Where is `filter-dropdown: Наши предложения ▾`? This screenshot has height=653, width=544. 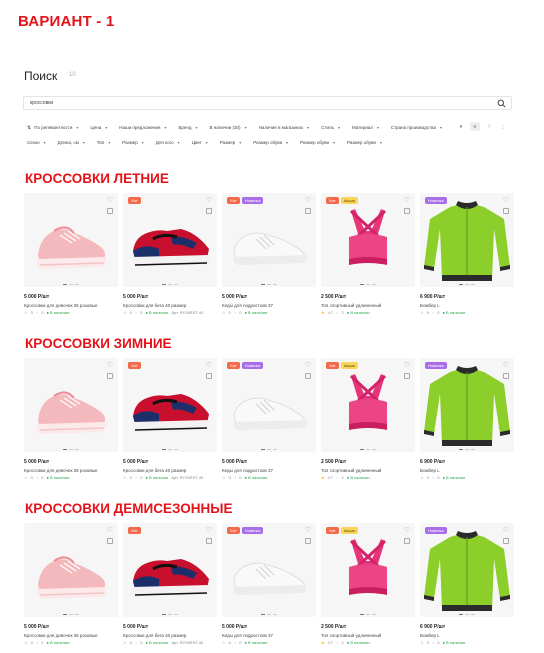
filter-dropdown: Наши предложения ▾ is located at coordinates (142, 127).